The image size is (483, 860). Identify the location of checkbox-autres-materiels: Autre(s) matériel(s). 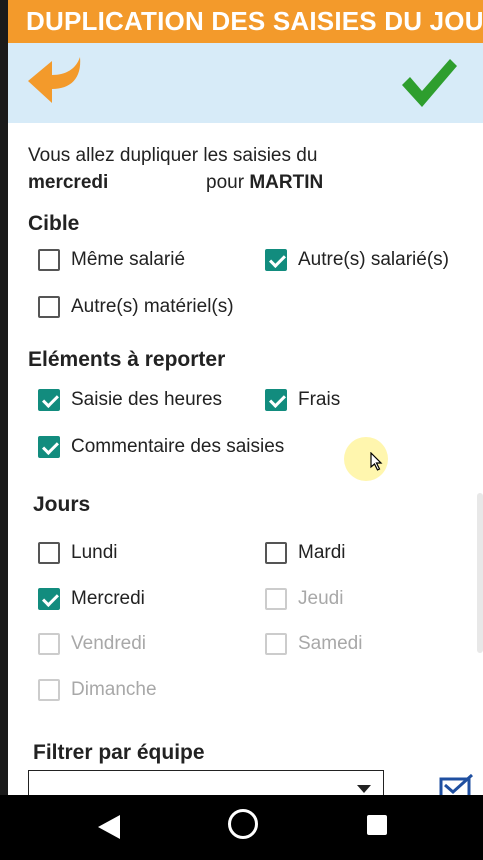
(136, 307).